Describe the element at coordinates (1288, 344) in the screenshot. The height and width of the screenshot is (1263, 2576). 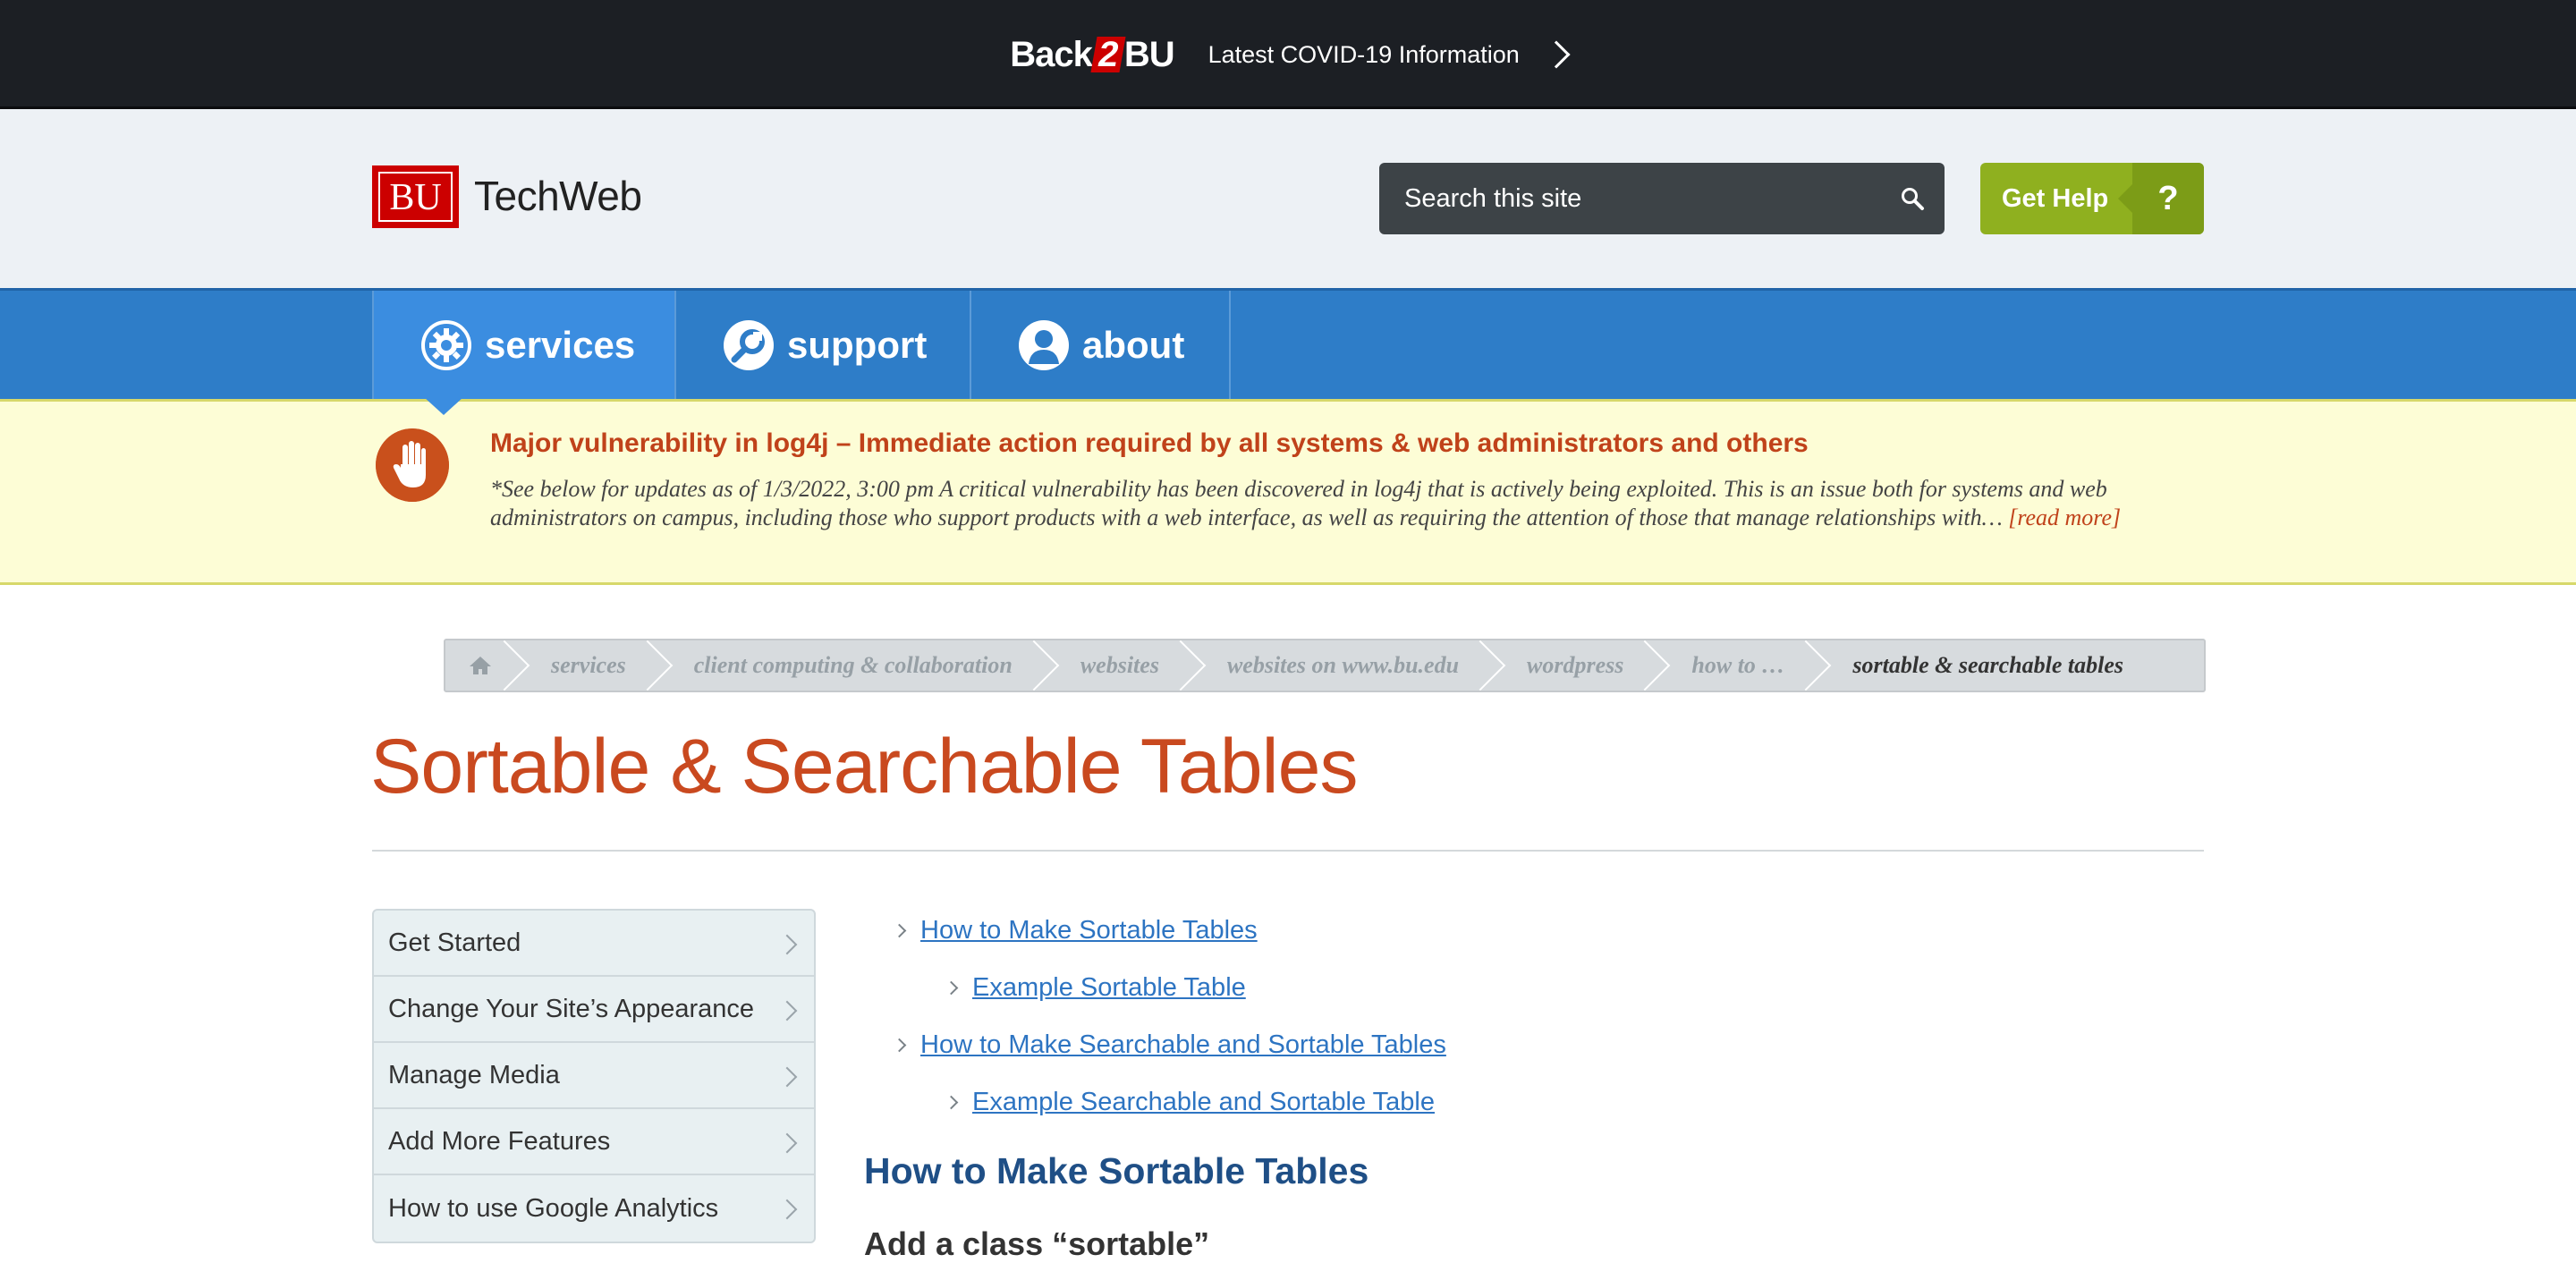
I see `main-nav: services support about` at that location.